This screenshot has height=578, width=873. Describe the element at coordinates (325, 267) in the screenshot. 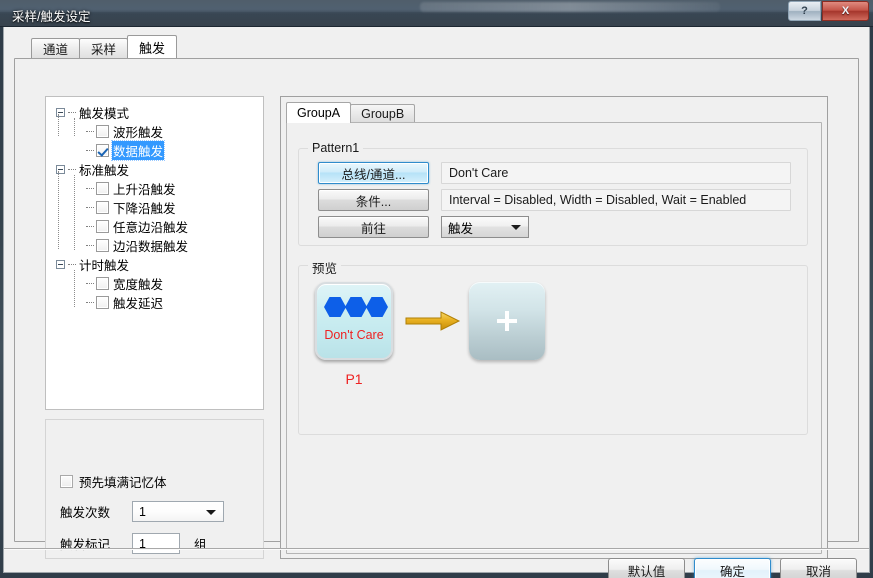

I see `preview-title: 预览` at that location.